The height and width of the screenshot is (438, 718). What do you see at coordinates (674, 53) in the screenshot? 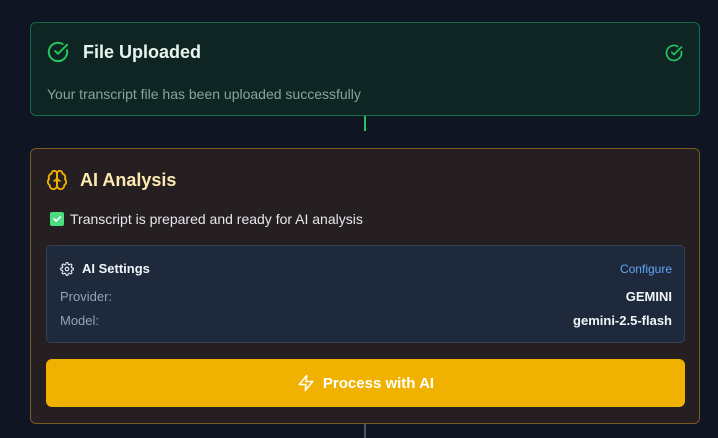
I see `success-check-icon` at bounding box center [674, 53].